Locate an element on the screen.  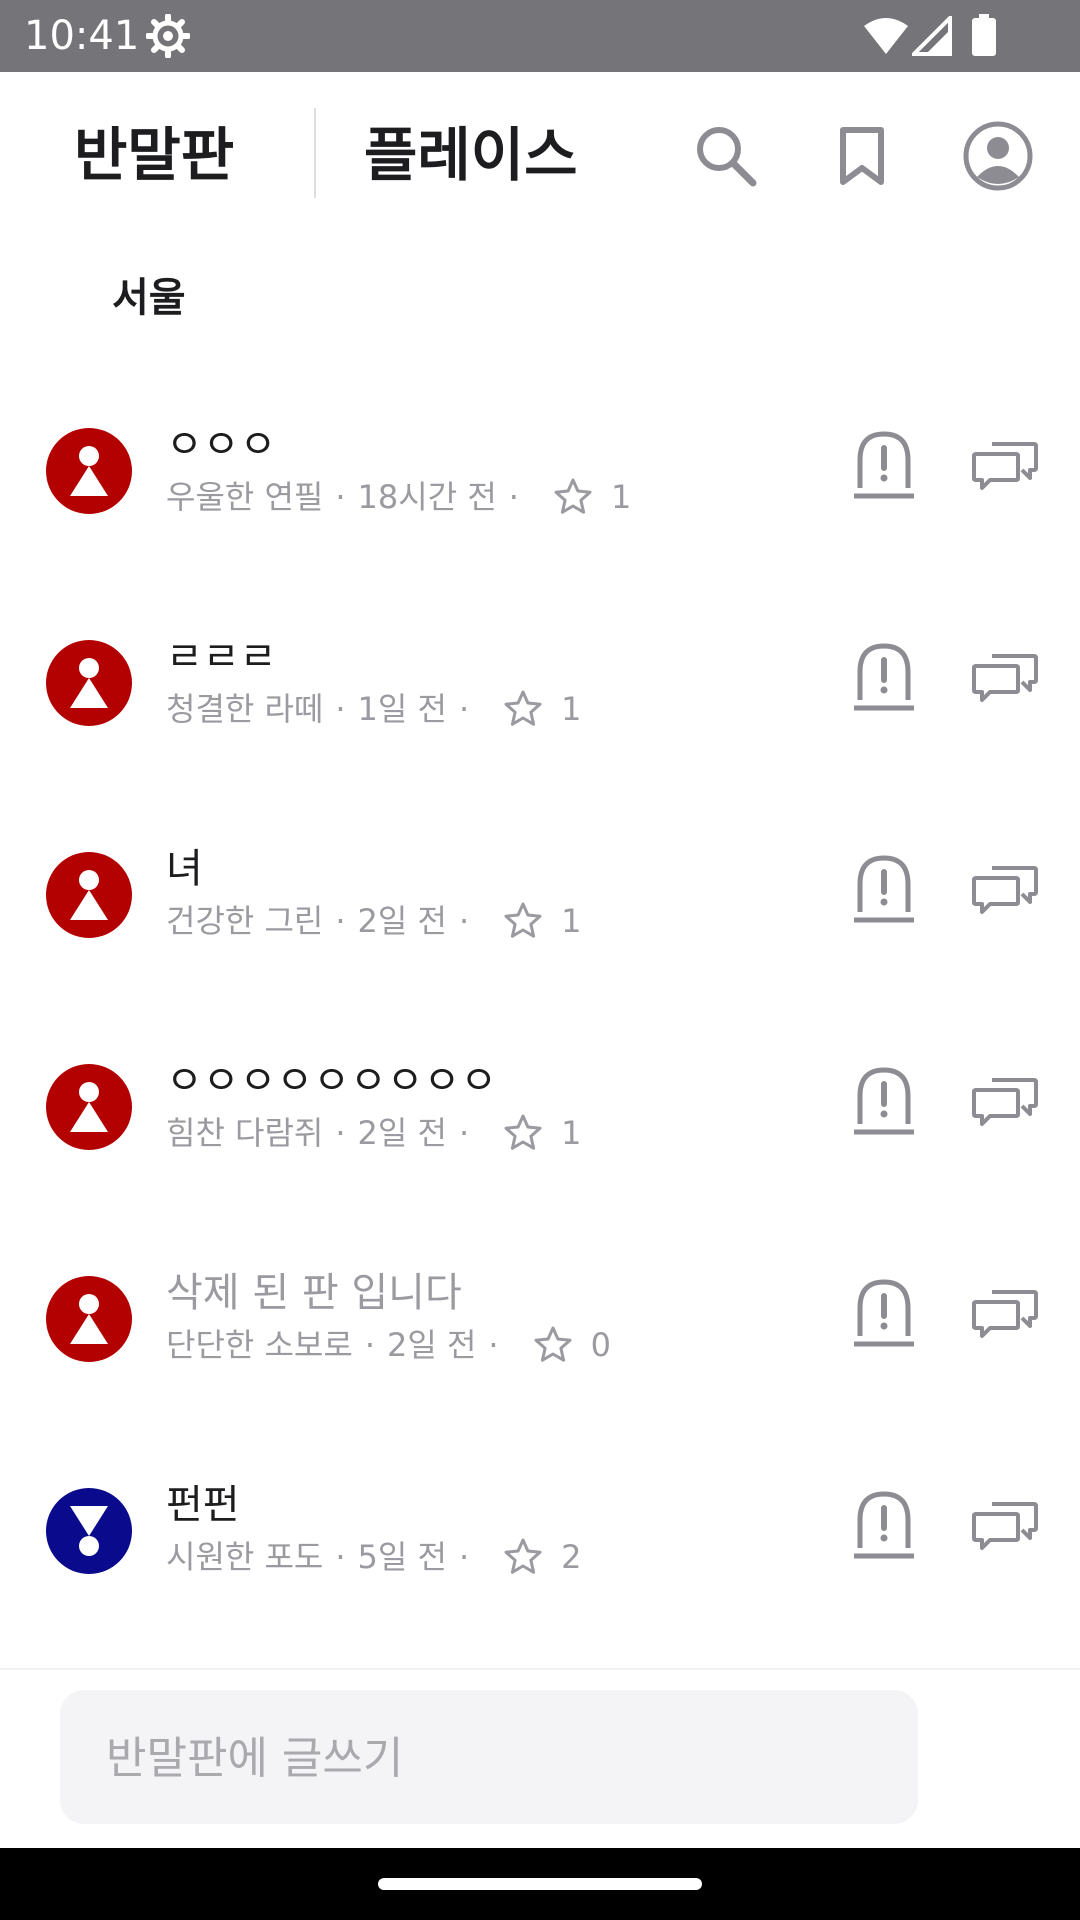
post-meta: 건강한 그린 · 2일 전 · 1 is located at coordinates (374, 921).